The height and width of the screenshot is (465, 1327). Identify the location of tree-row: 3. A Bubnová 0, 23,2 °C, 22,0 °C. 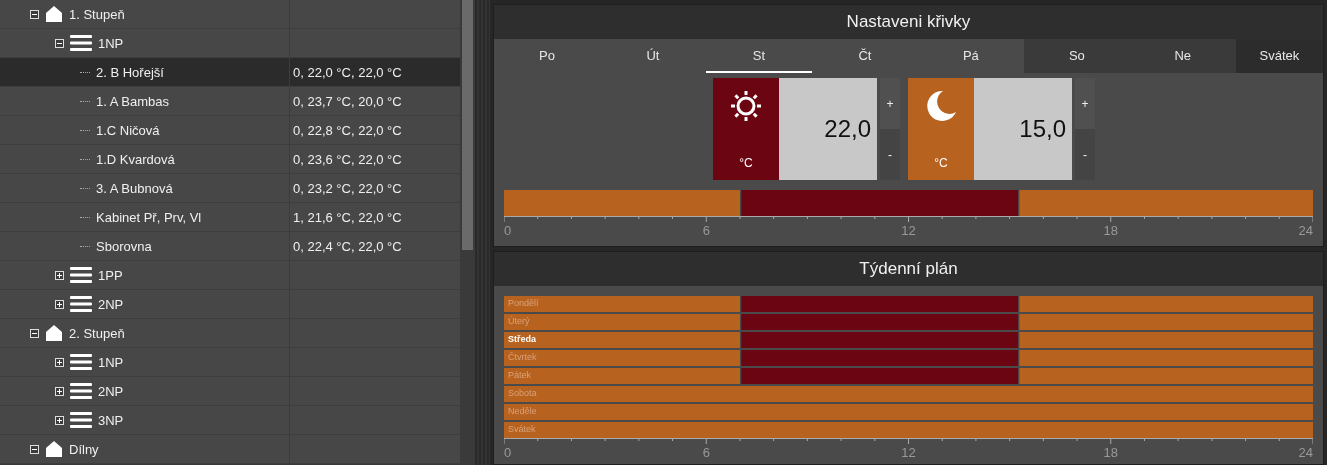
(230, 188).